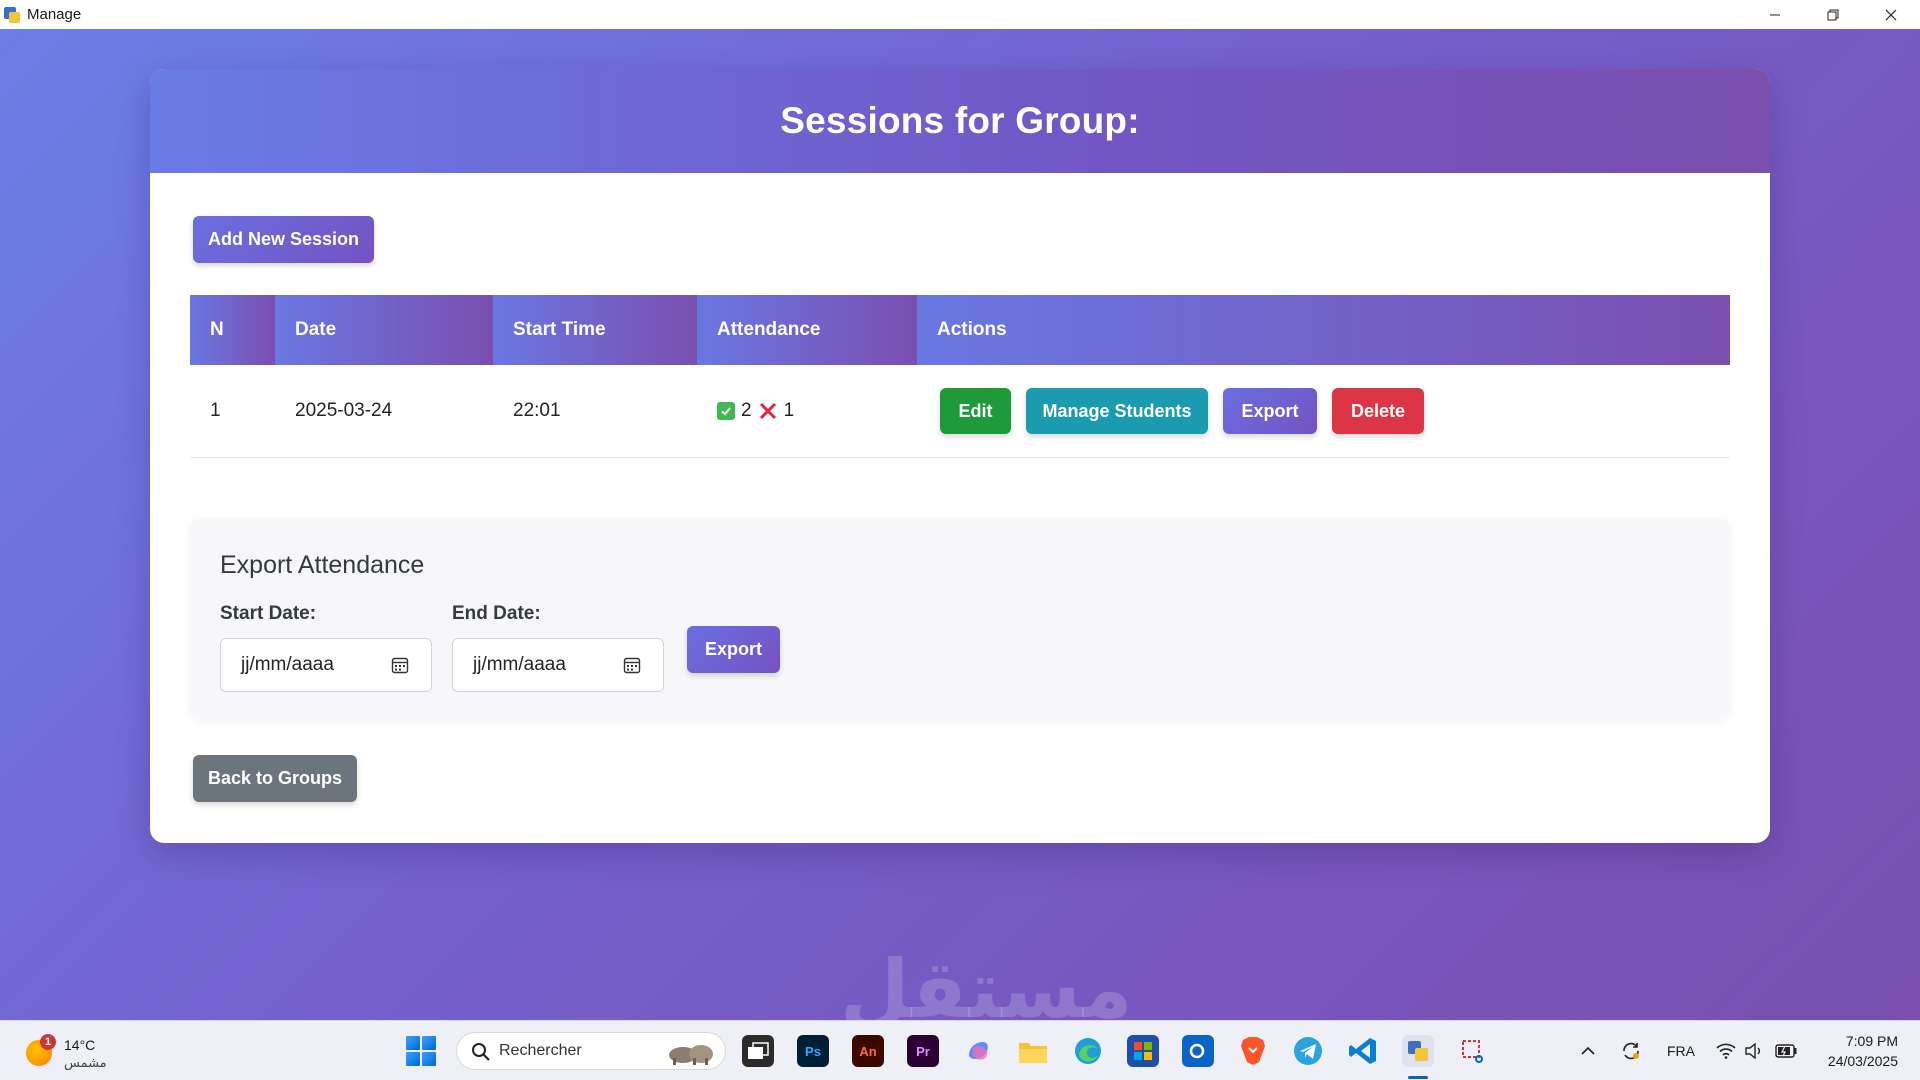 The height and width of the screenshot is (1080, 1920). Describe the element at coordinates (54, 14) in the screenshot. I see `window-title: Manage` at that location.